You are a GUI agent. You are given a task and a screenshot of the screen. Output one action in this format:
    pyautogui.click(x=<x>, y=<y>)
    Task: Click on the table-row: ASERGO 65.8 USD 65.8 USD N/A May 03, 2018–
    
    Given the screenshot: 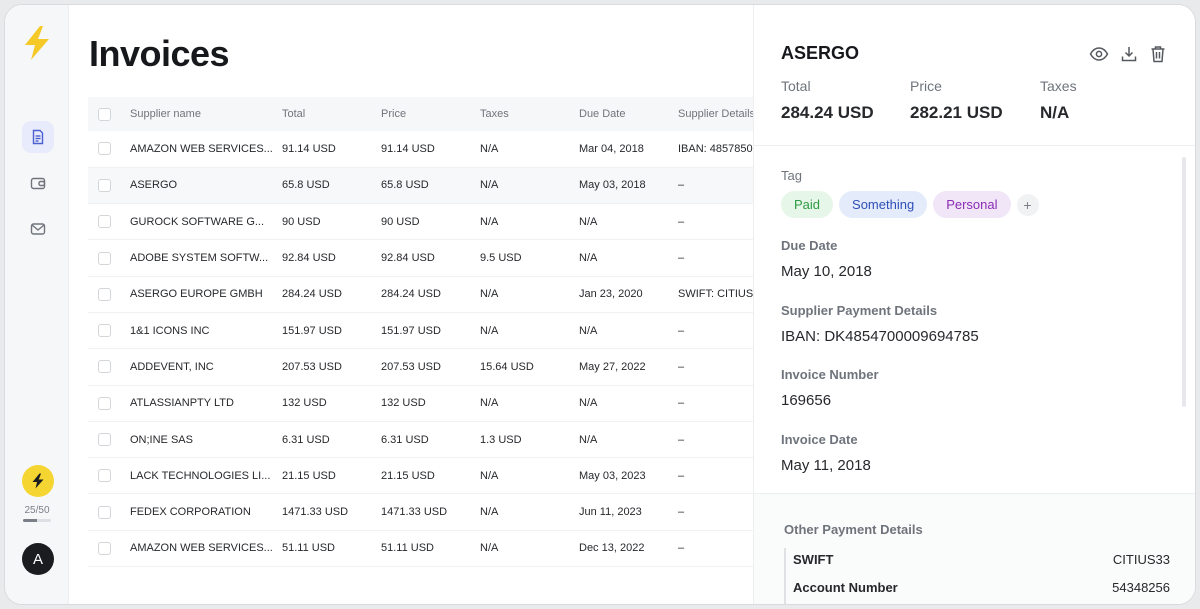 What is the action you would take?
    pyautogui.click(x=420, y=186)
    